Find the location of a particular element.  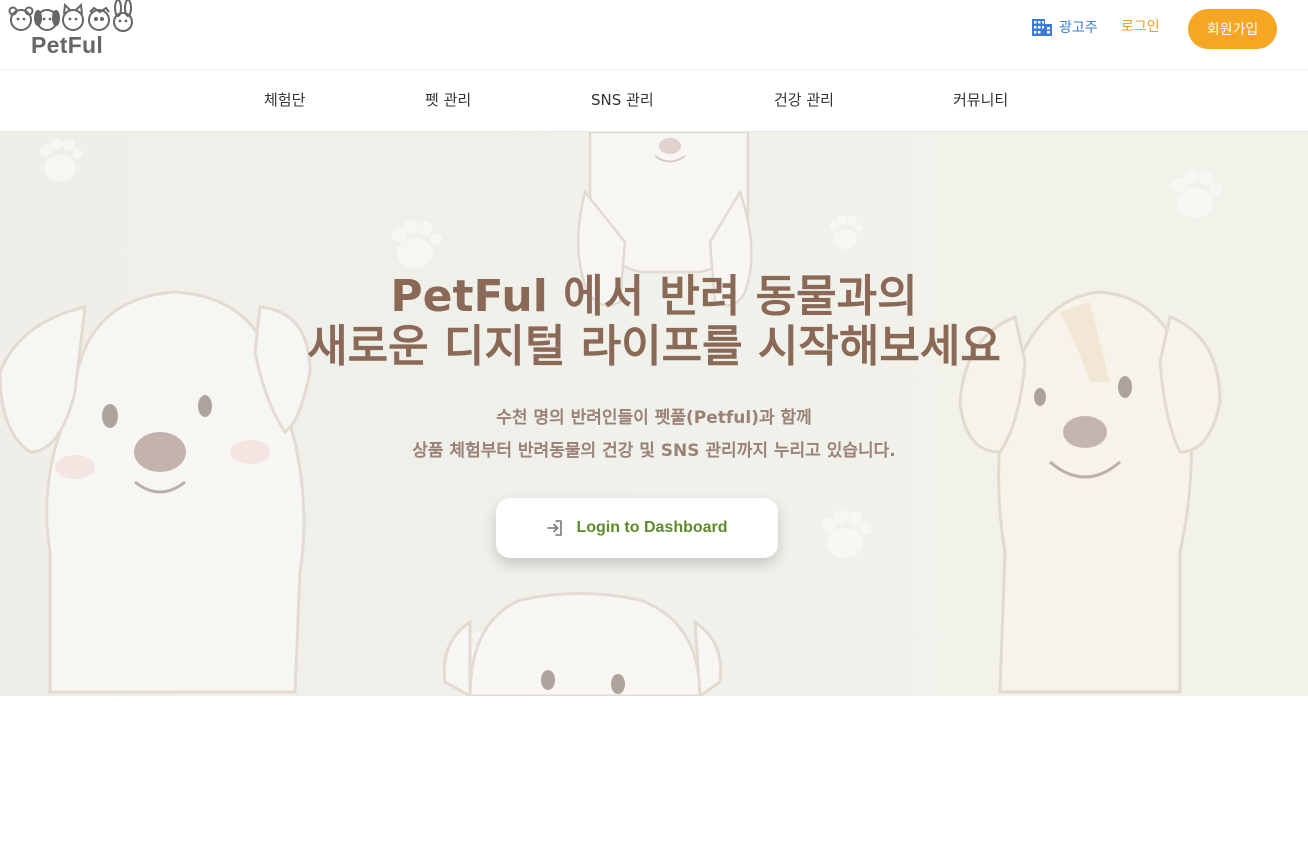

login-to-dashboard-button: Login to Dashboard is located at coordinates (637, 528).